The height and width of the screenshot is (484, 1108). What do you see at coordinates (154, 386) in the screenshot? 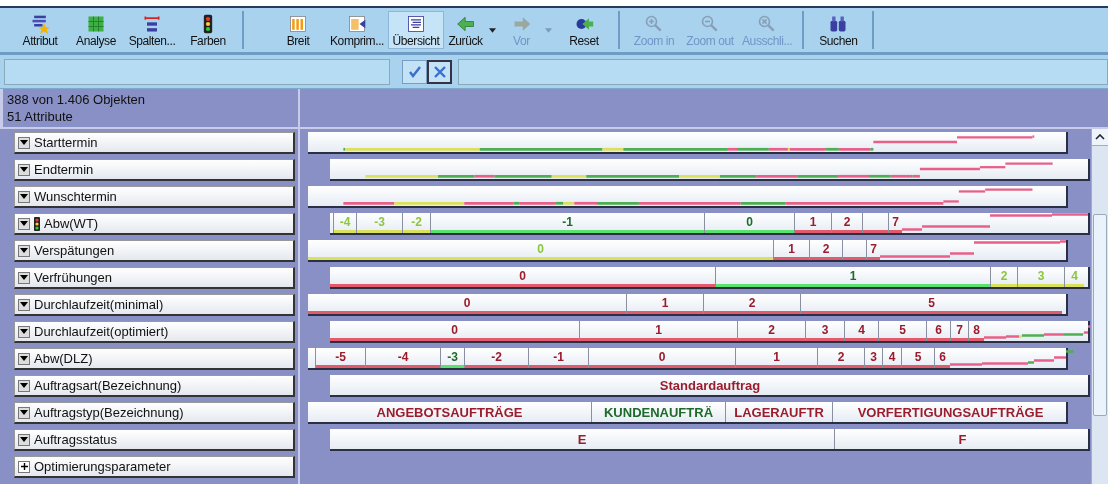
I see `attribute-button: Auftragsart(Bezeichnung)` at bounding box center [154, 386].